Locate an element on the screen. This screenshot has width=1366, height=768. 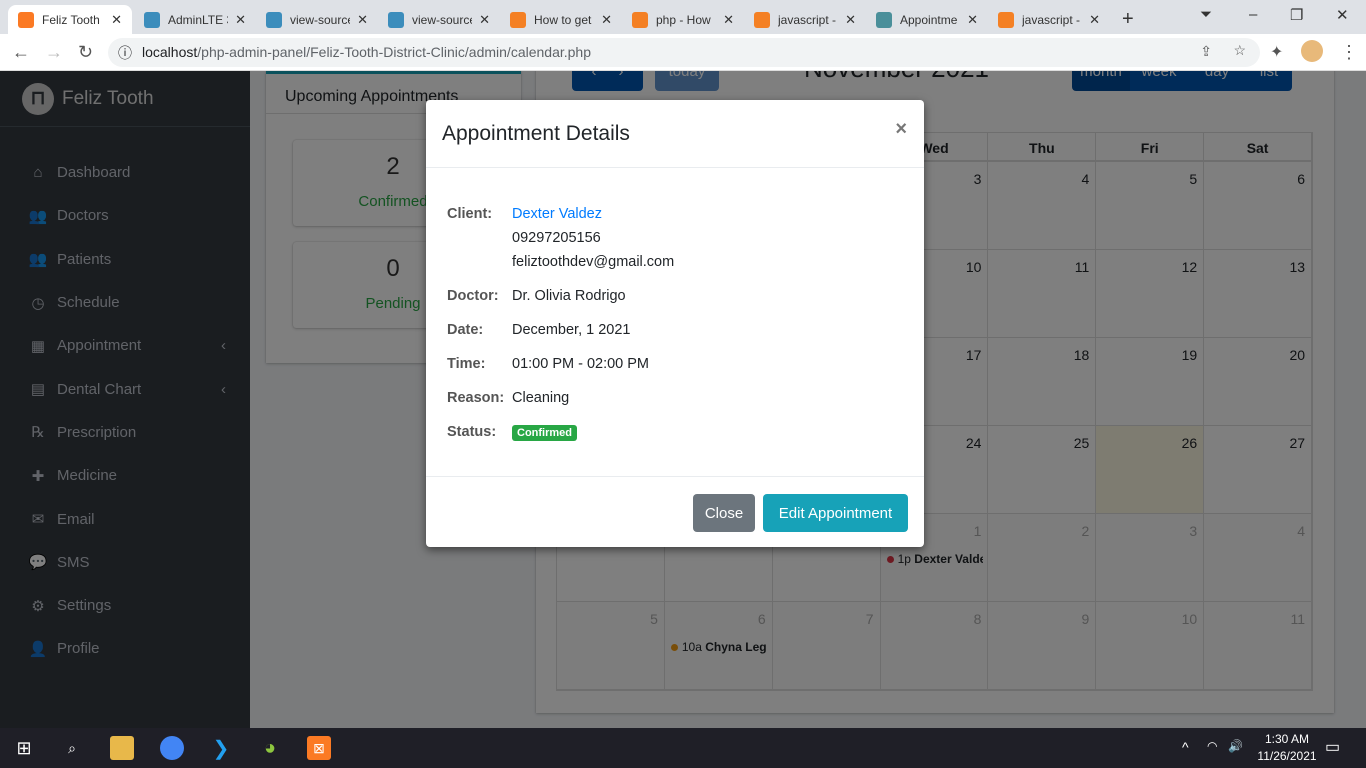
modal-close-icon: × is located at coordinates (901, 129).